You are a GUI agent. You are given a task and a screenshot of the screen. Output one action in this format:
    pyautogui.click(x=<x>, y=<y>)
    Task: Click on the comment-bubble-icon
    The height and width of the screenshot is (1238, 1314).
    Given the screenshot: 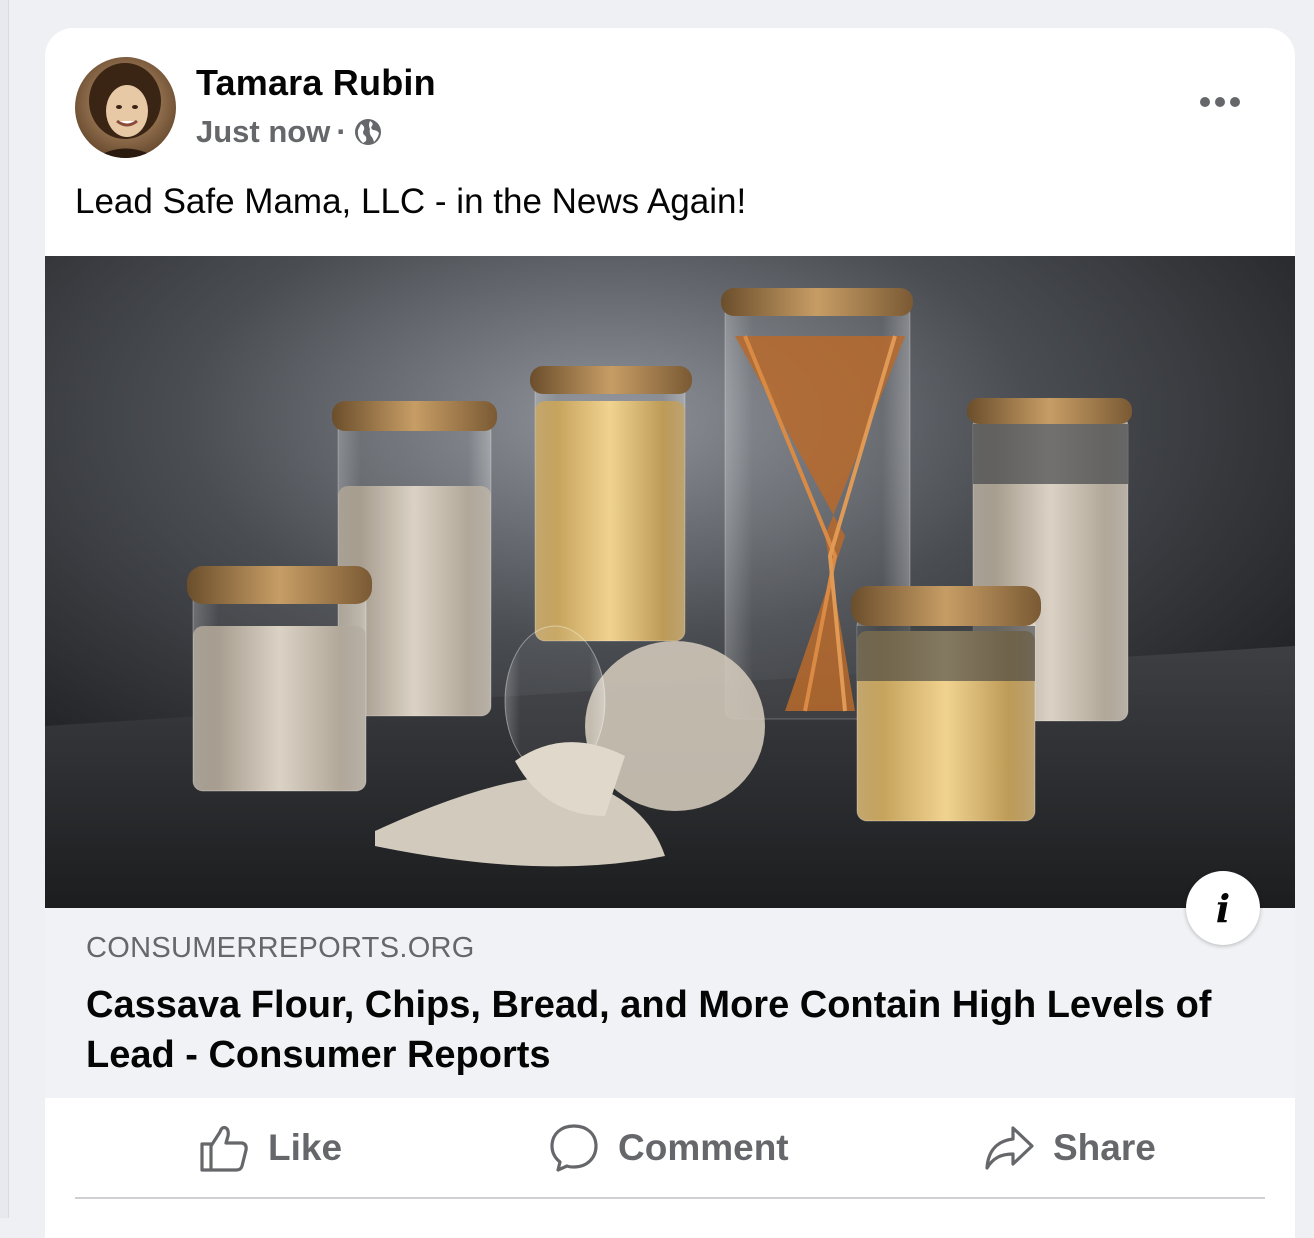 What is the action you would take?
    pyautogui.click(x=574, y=1148)
    